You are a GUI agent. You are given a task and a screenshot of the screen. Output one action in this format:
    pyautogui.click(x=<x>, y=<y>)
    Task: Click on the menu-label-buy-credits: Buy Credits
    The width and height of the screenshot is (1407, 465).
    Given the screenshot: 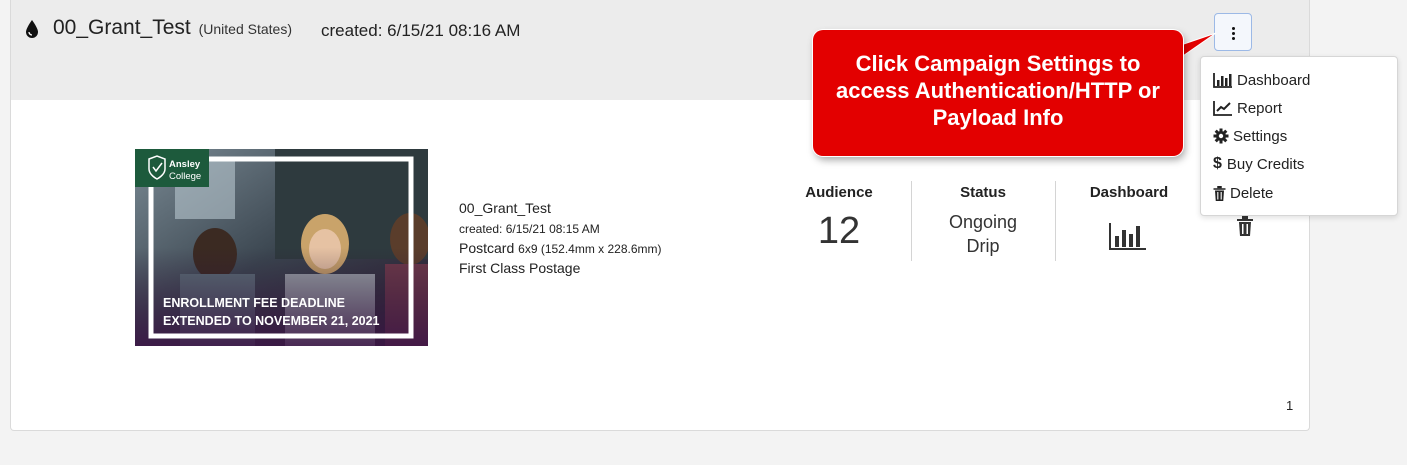 What is the action you would take?
    pyautogui.click(x=1265, y=164)
    